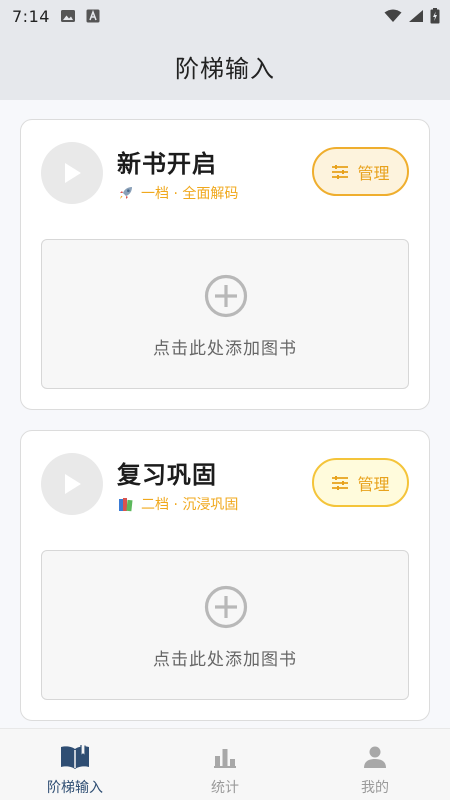  I want to click on card-title: 复习巩固, so click(167, 475).